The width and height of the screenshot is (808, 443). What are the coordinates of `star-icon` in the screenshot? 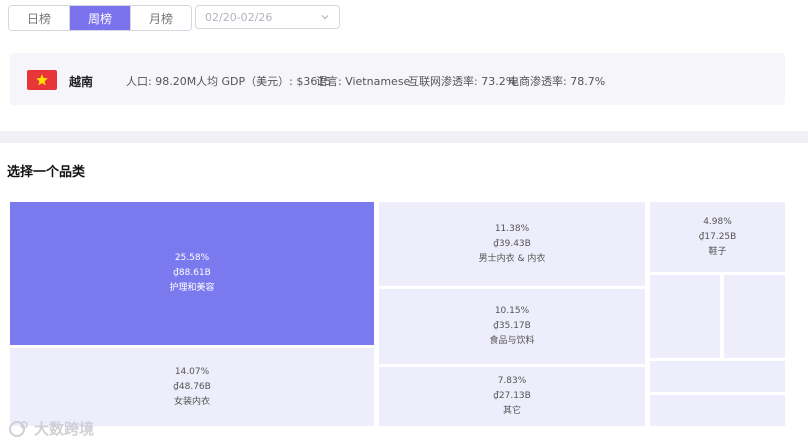 It's located at (42, 80).